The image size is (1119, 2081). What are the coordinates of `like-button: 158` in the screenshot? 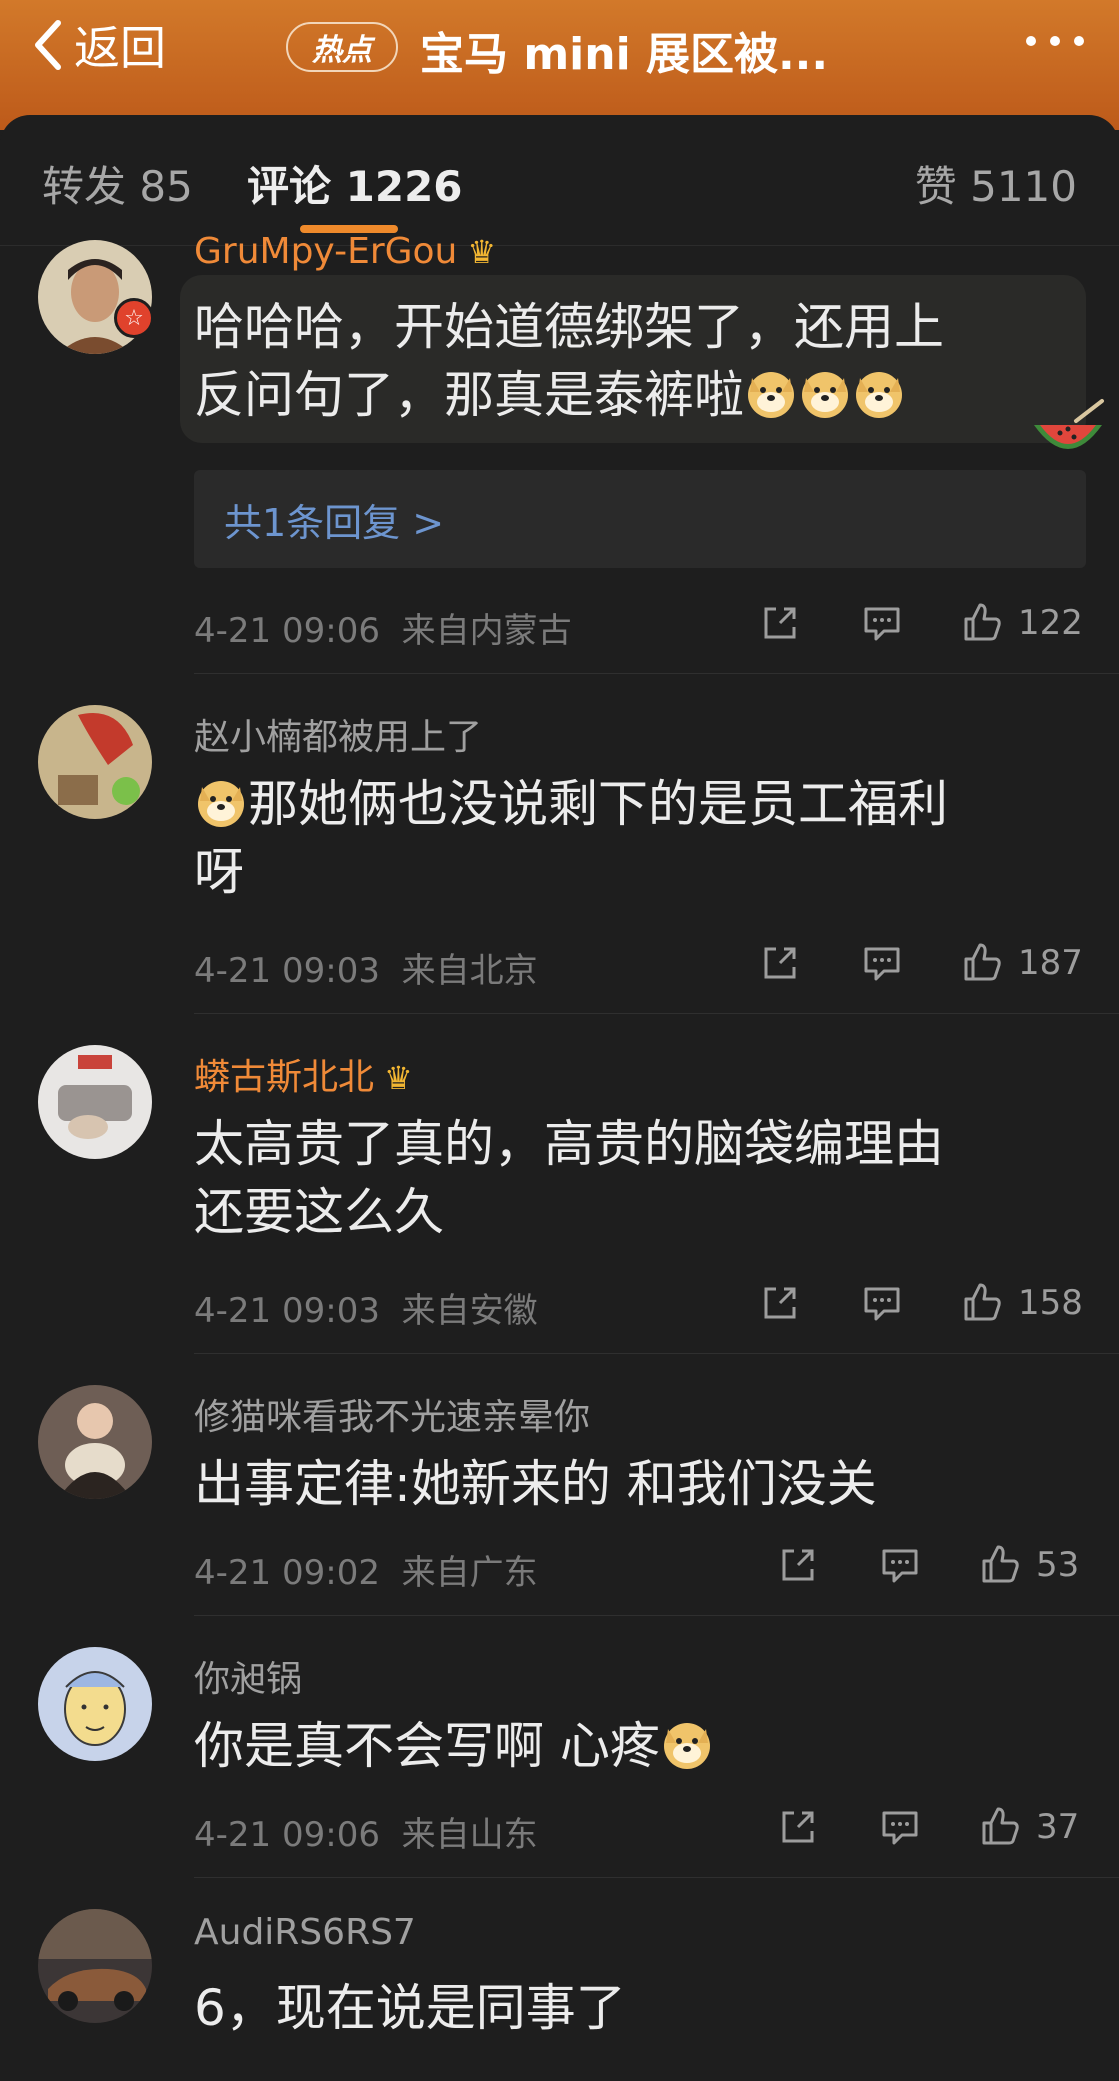 It's located at (1021, 1303).